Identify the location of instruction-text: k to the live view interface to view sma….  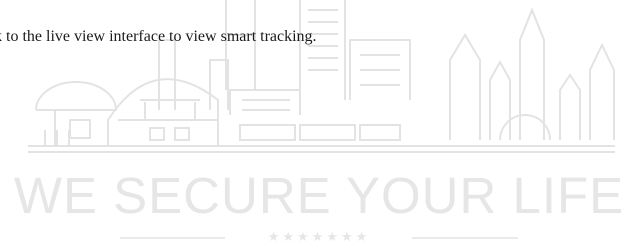
(158, 36).